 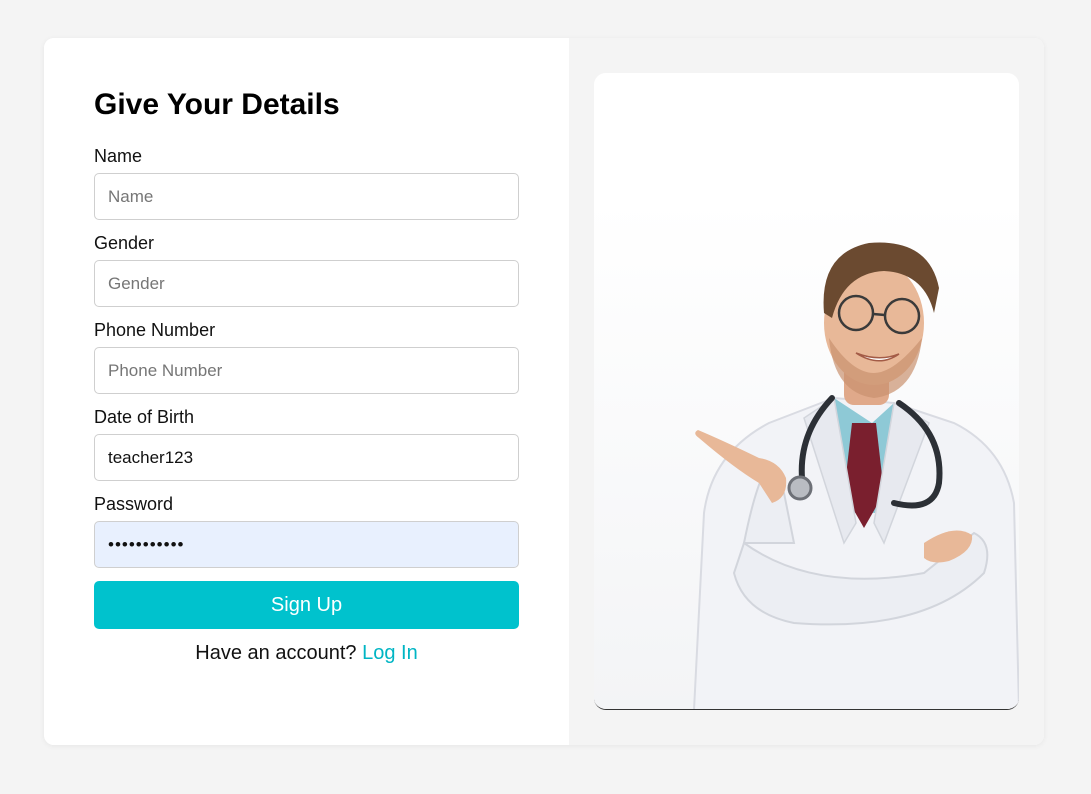 What do you see at coordinates (800, 488) in the screenshot?
I see `stethoscope-chestpiece` at bounding box center [800, 488].